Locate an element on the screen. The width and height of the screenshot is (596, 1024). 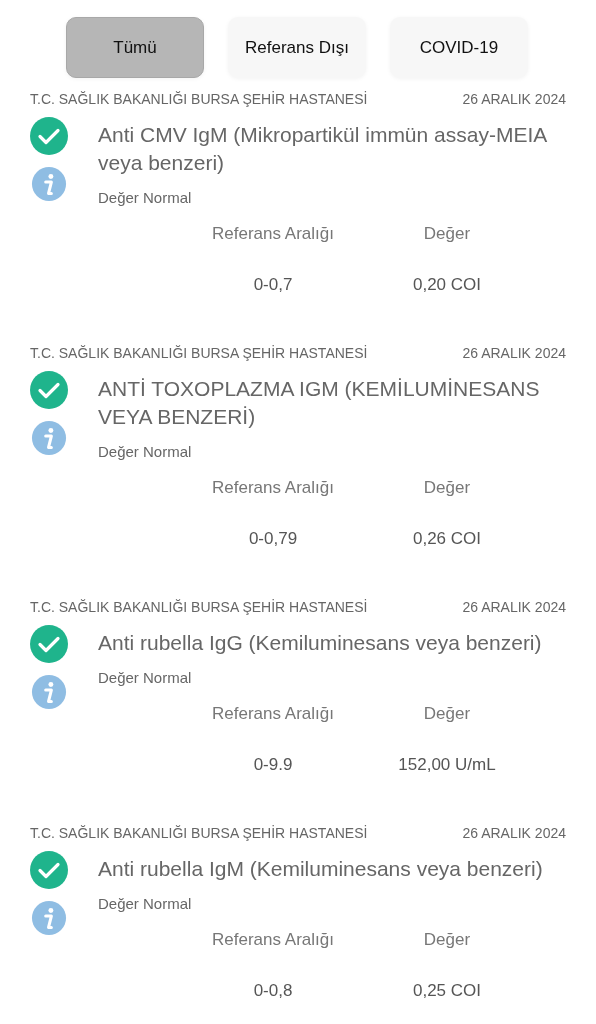
filter-tab: Tümü is located at coordinates (135, 47).